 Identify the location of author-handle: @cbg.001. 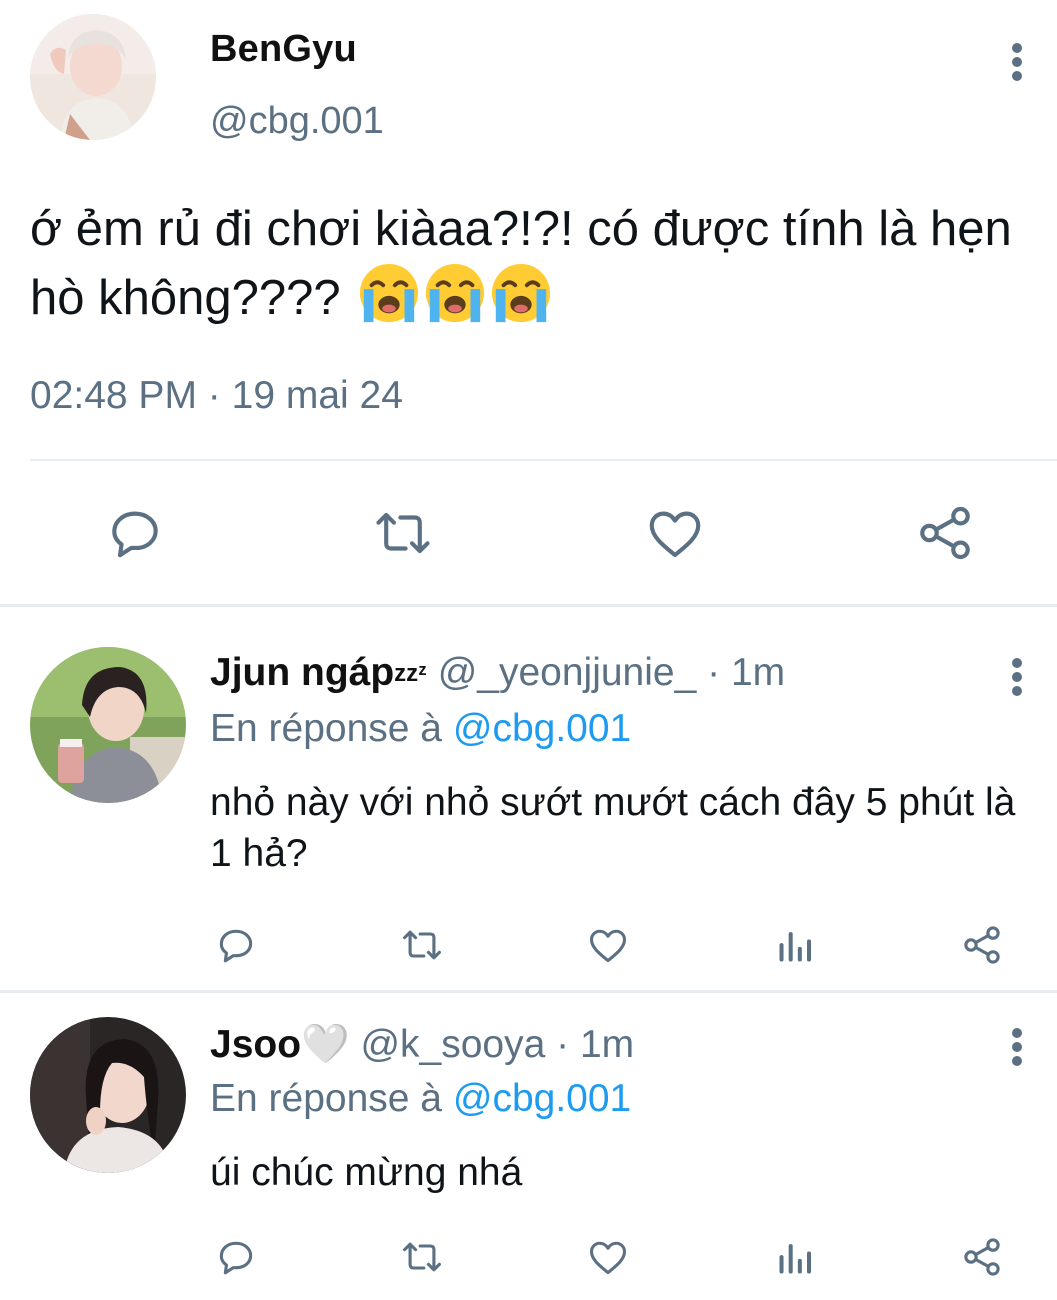
(297, 121).